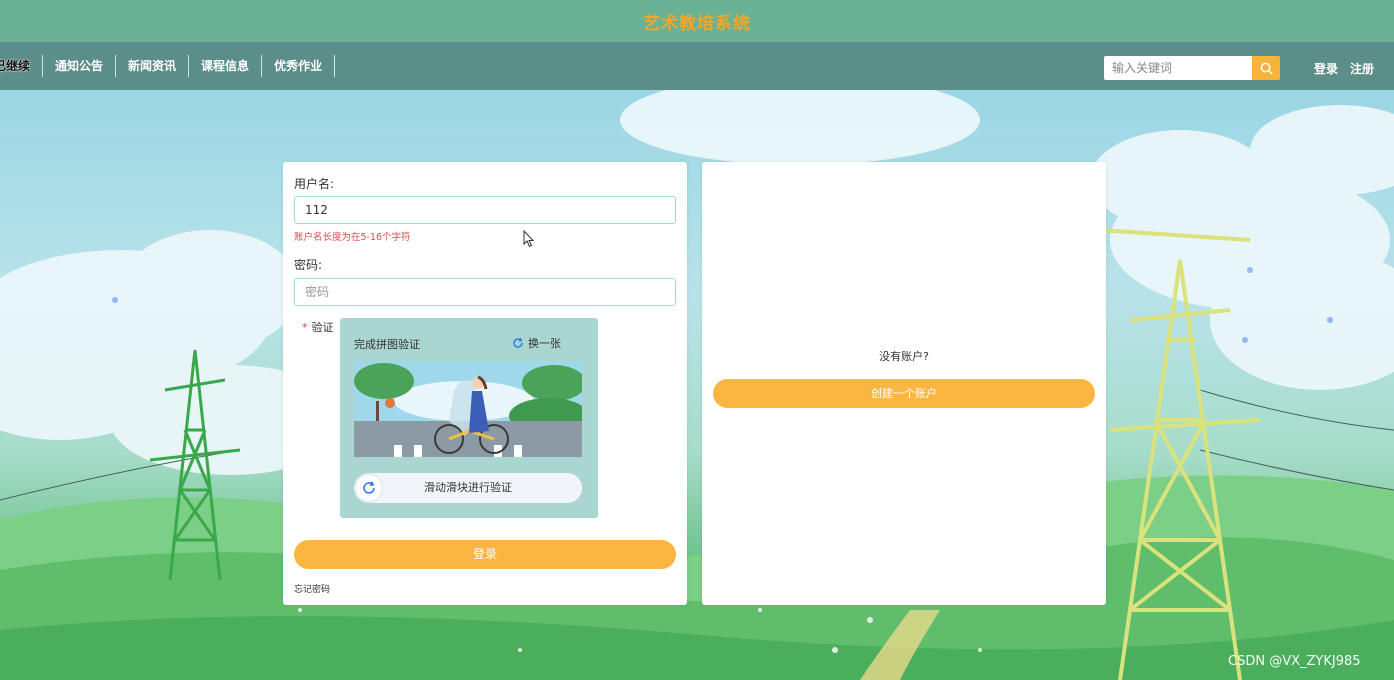 This screenshot has height=680, width=1394. Describe the element at coordinates (904, 393) in the screenshot. I see `create-account-button: 创建一个账户` at that location.